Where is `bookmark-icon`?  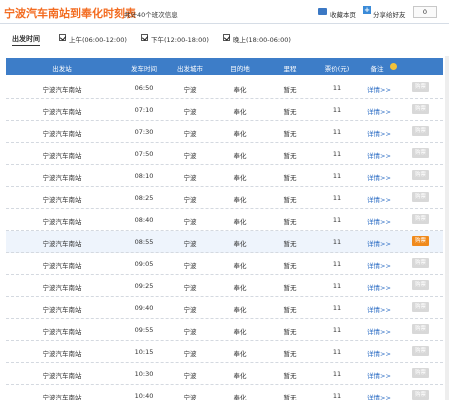
bookmark-icon is located at coordinates (322, 11).